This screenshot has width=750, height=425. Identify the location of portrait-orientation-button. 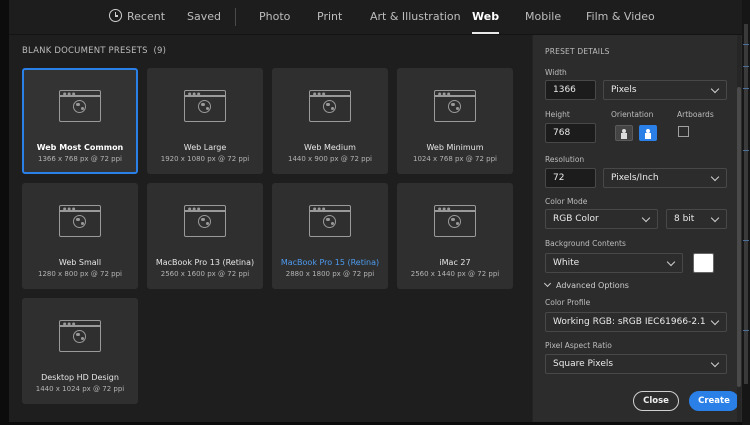
(624, 133).